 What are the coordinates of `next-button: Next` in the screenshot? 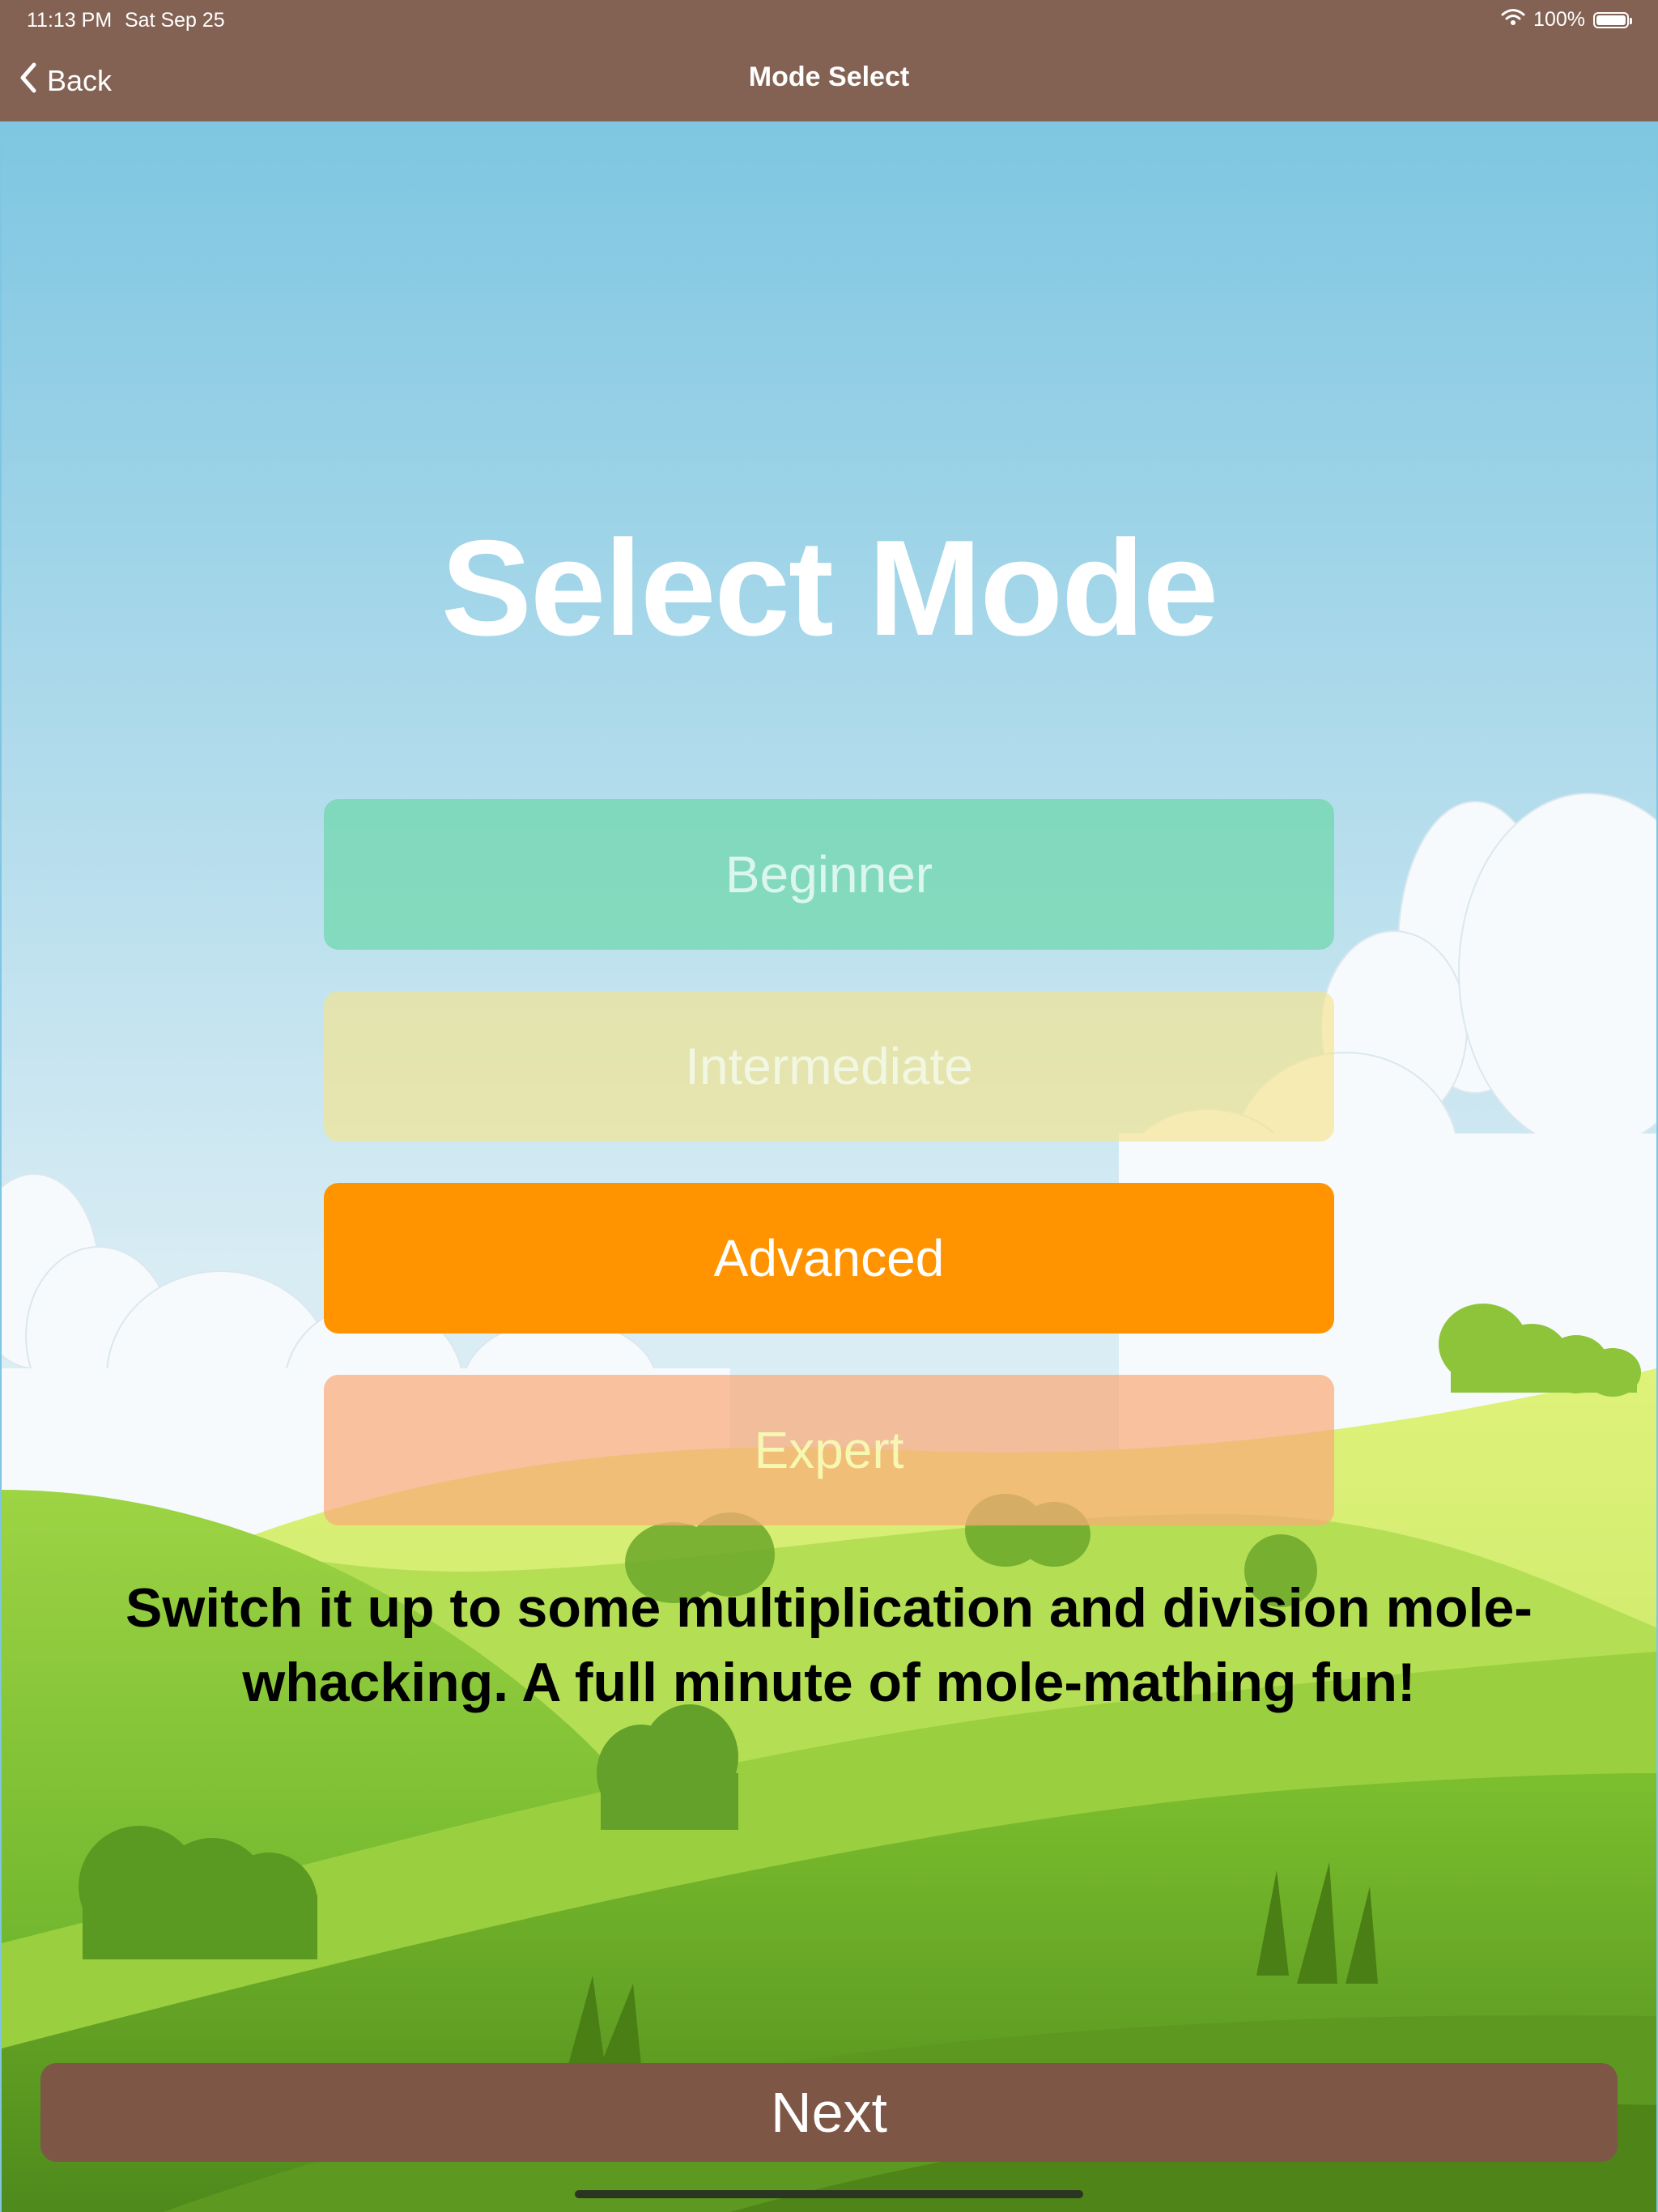 It's located at (829, 2113).